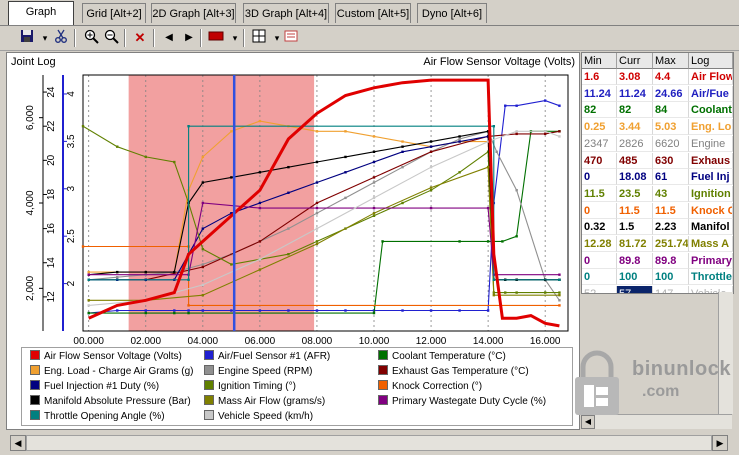 This screenshot has height=455, width=739. What do you see at coordinates (51, 92) in the screenshot?
I see `y-inner-tick-label: 24` at bounding box center [51, 92].